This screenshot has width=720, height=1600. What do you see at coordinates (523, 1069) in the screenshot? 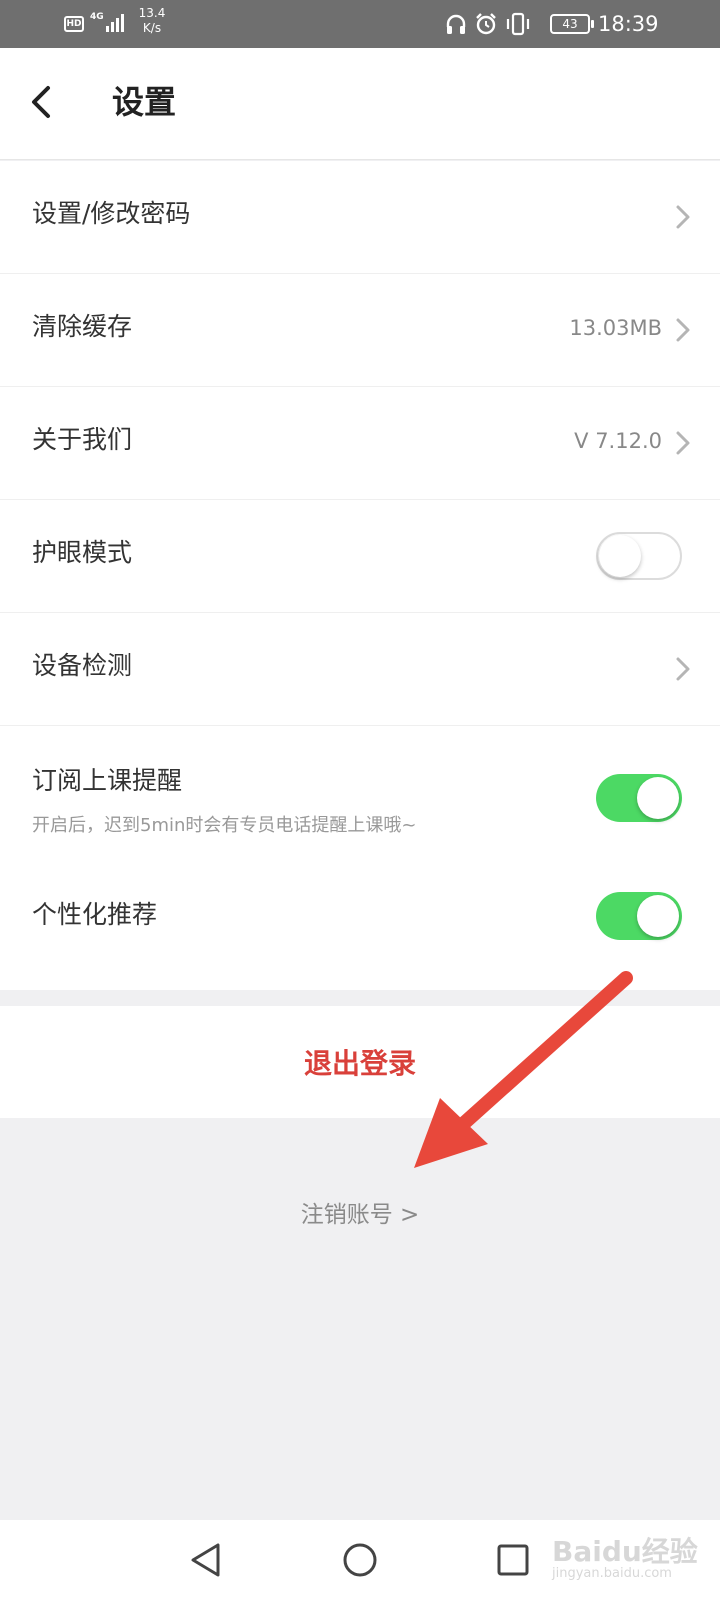
I see `annotation-arrow-icon` at bounding box center [523, 1069].